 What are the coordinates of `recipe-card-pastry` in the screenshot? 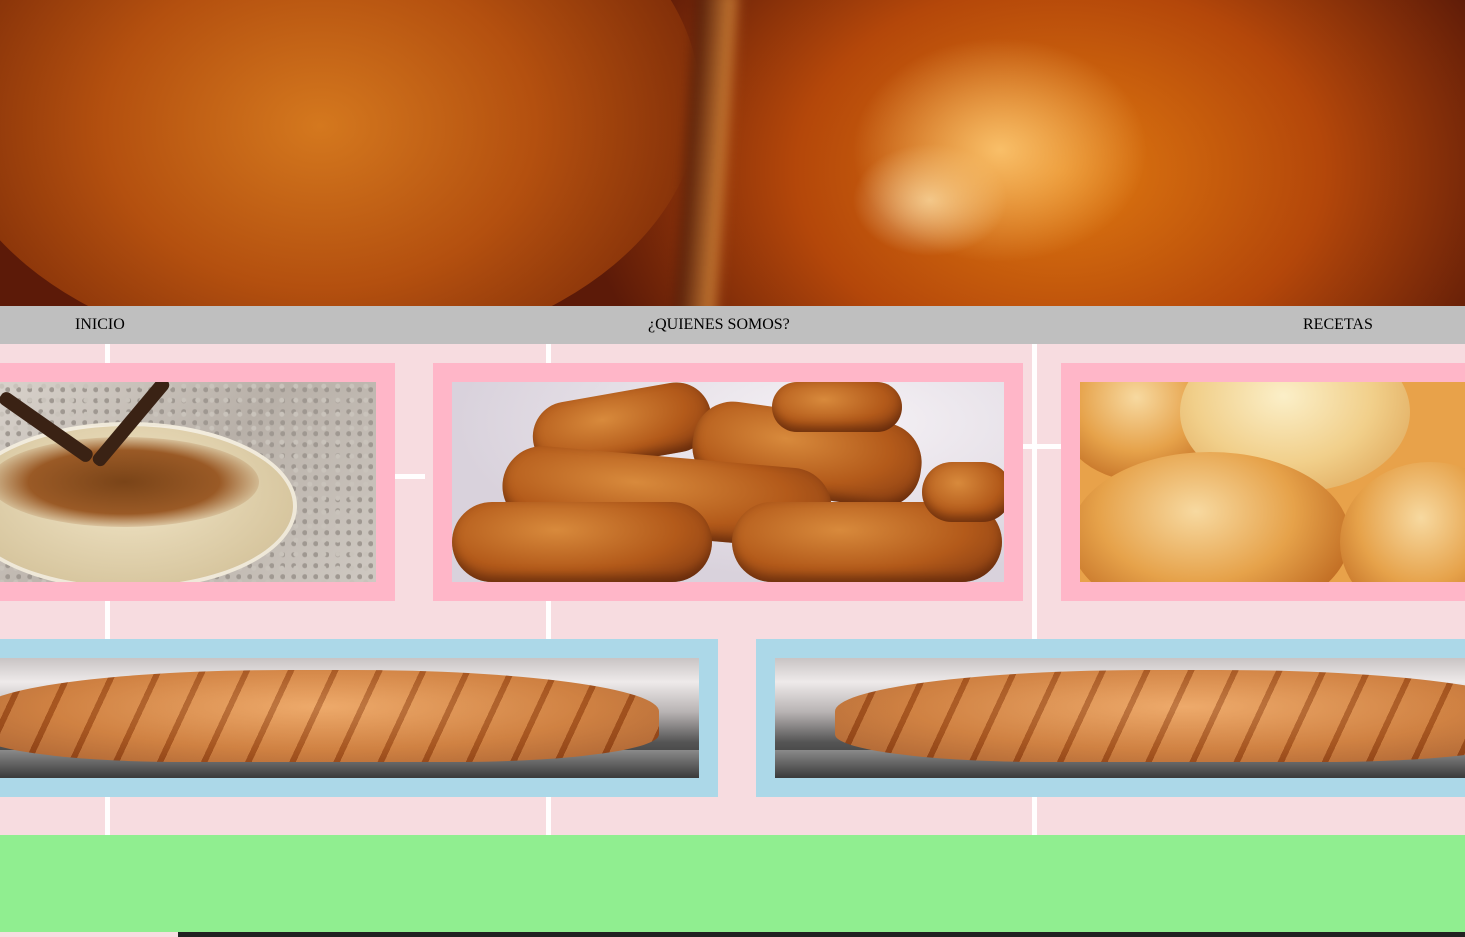 It's located at (359, 718).